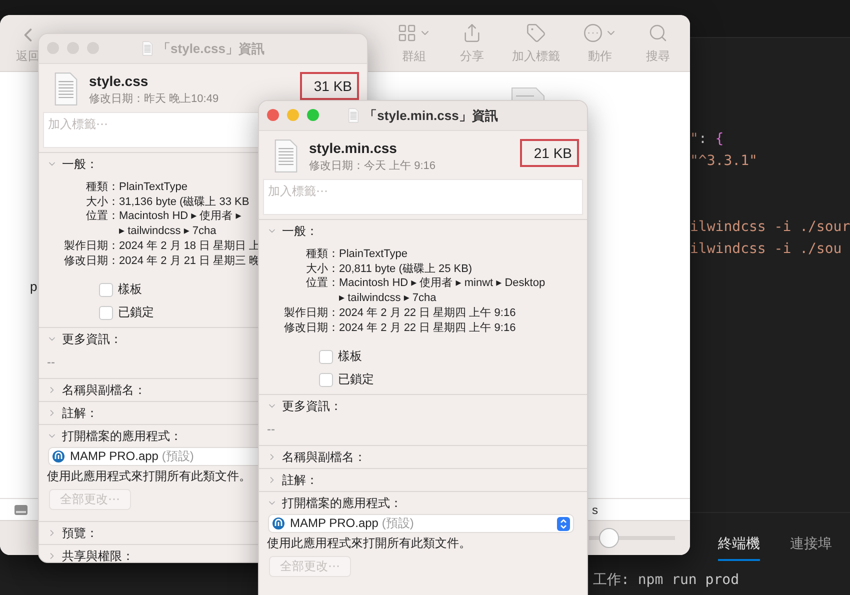 The image size is (850, 595). Describe the element at coordinates (770, 227) in the screenshot. I see `code-line: ilwindcss -i ./sour` at that location.